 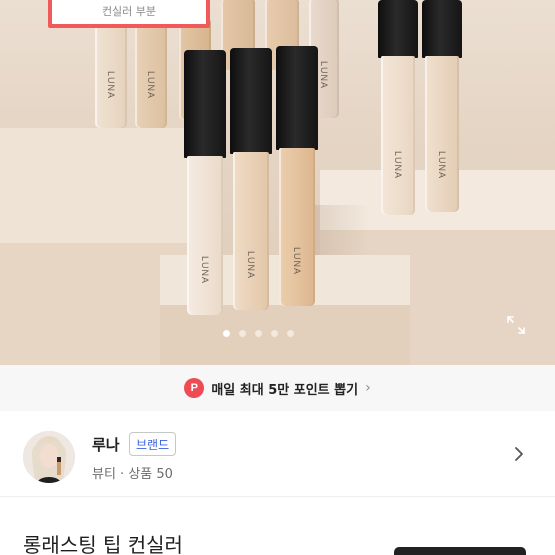 What do you see at coordinates (460, 551) in the screenshot?
I see `floating-button` at bounding box center [460, 551].